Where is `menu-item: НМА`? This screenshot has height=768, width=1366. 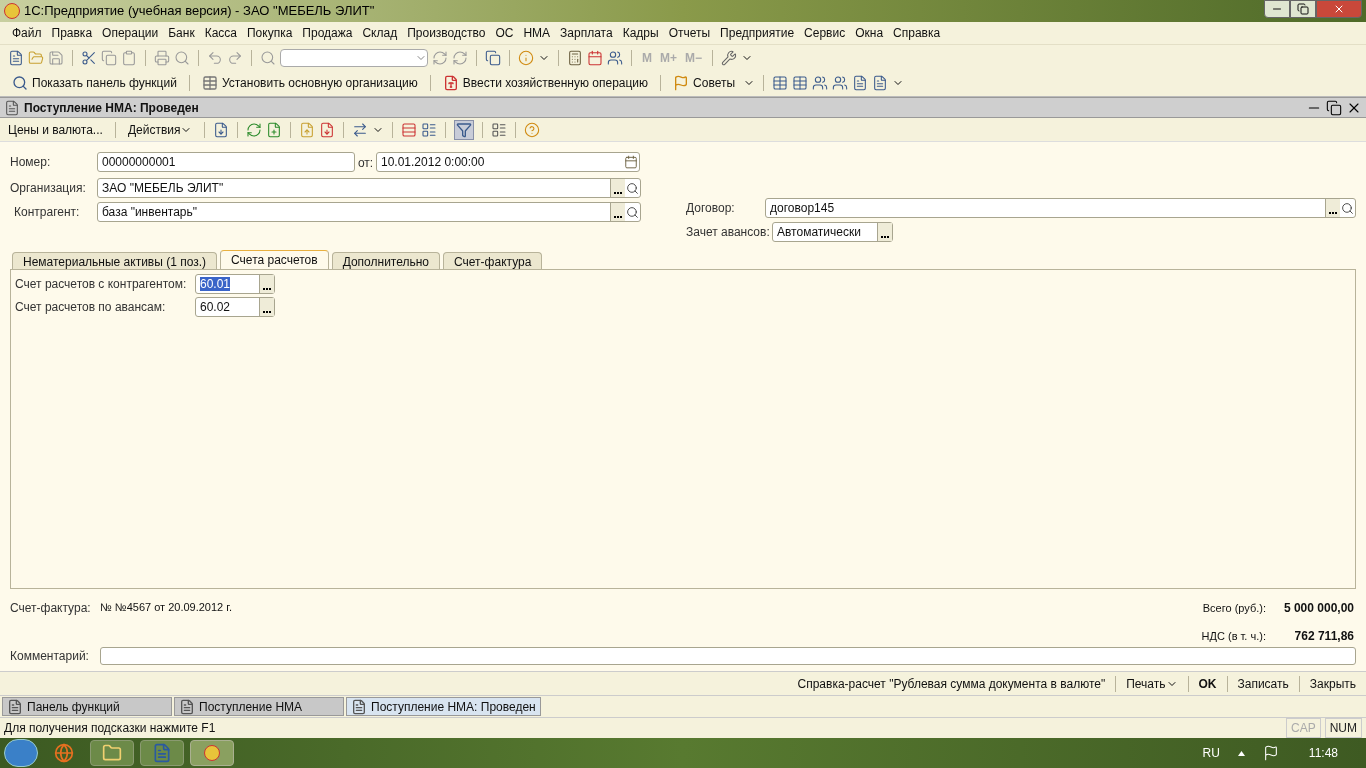 menu-item: НМА is located at coordinates (537, 33).